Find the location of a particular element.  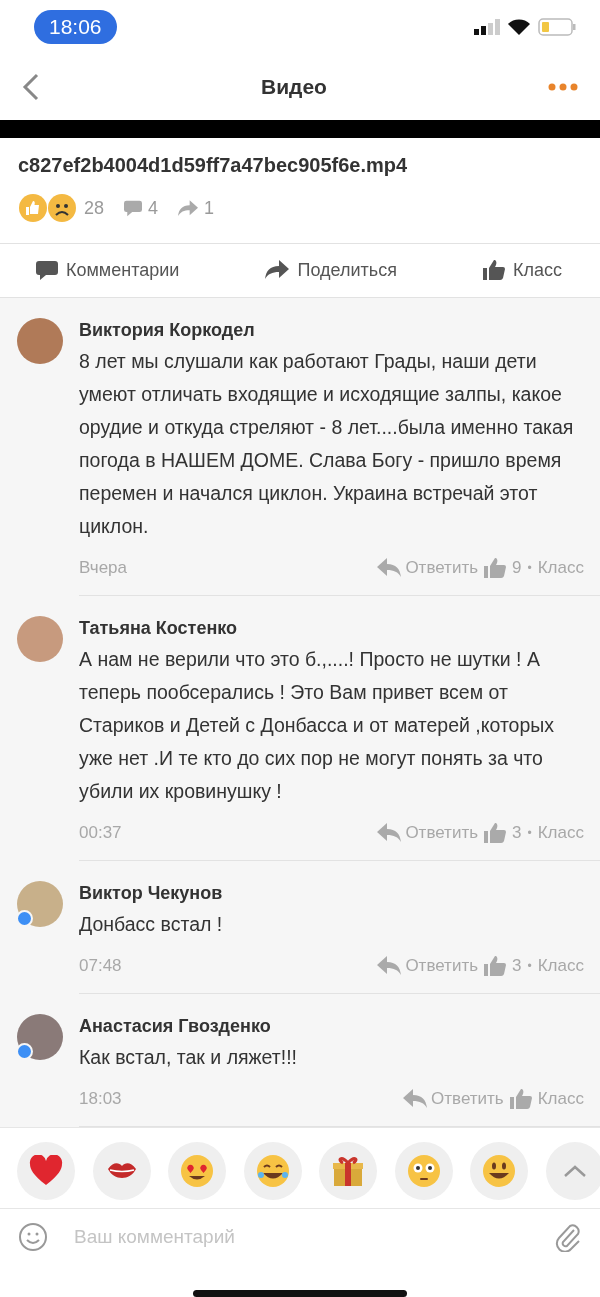

heart-icon is located at coordinates (46, 1170).